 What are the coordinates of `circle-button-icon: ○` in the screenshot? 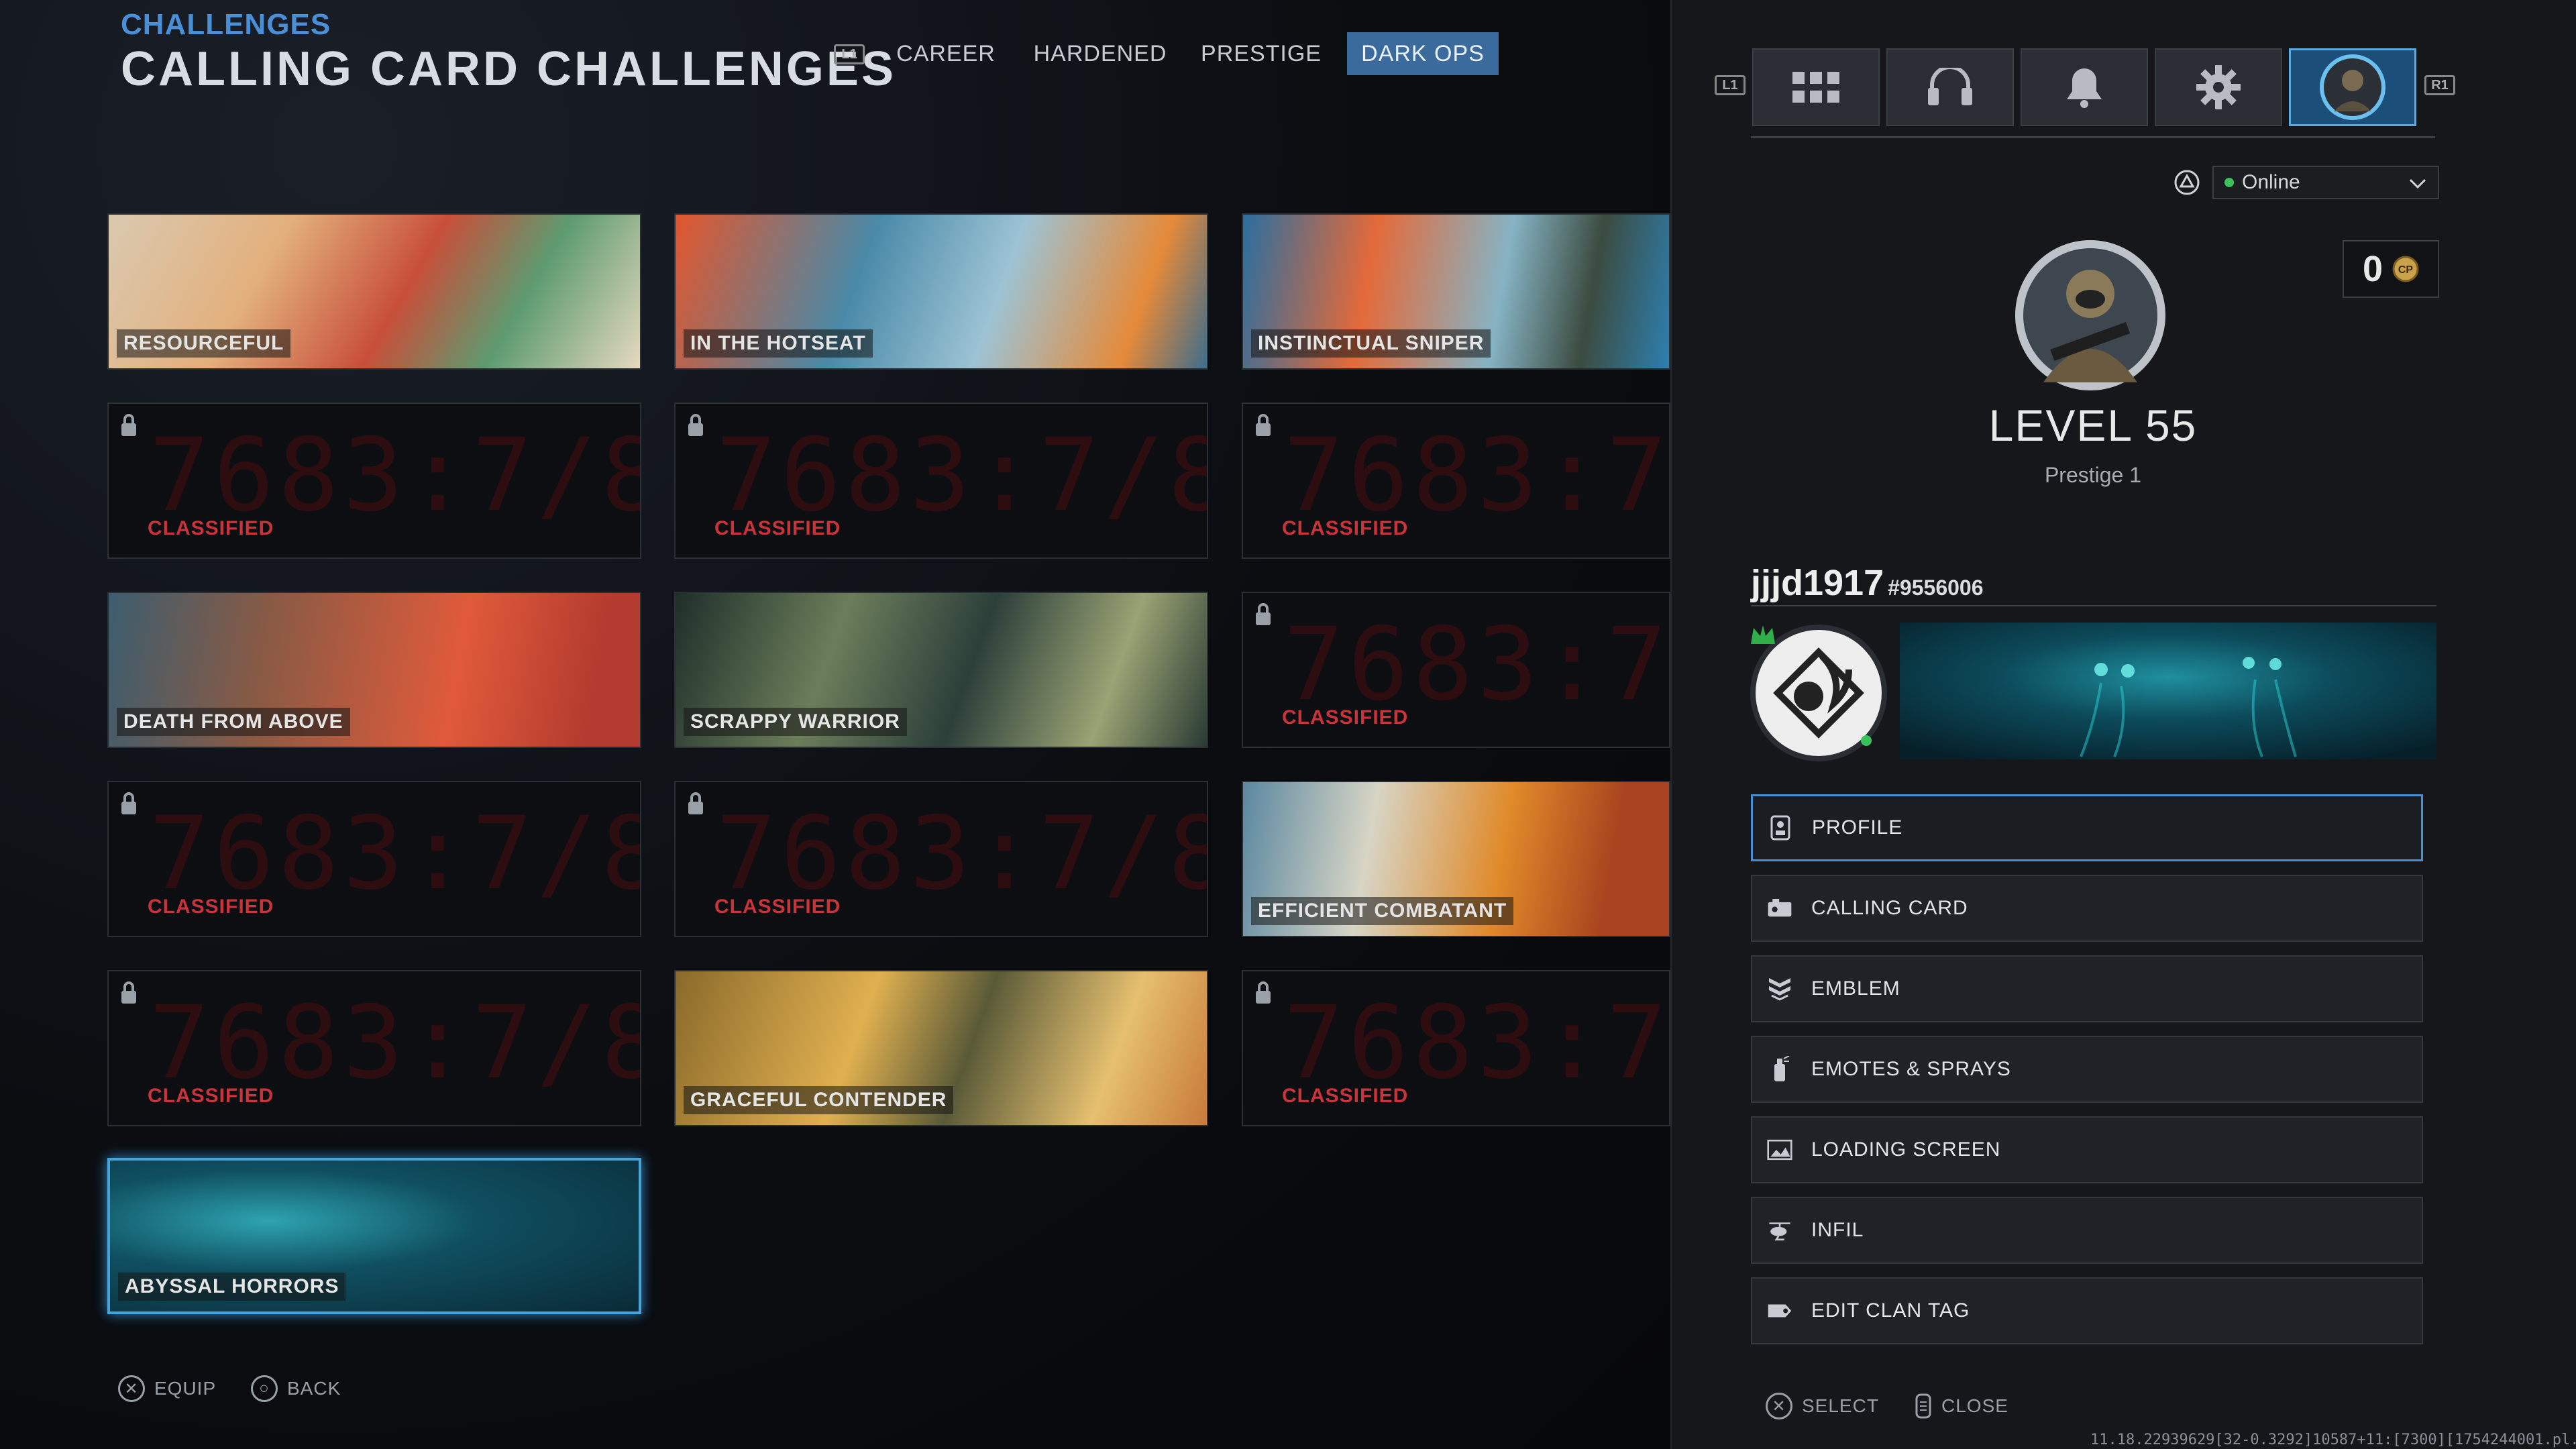 It's located at (264, 1388).